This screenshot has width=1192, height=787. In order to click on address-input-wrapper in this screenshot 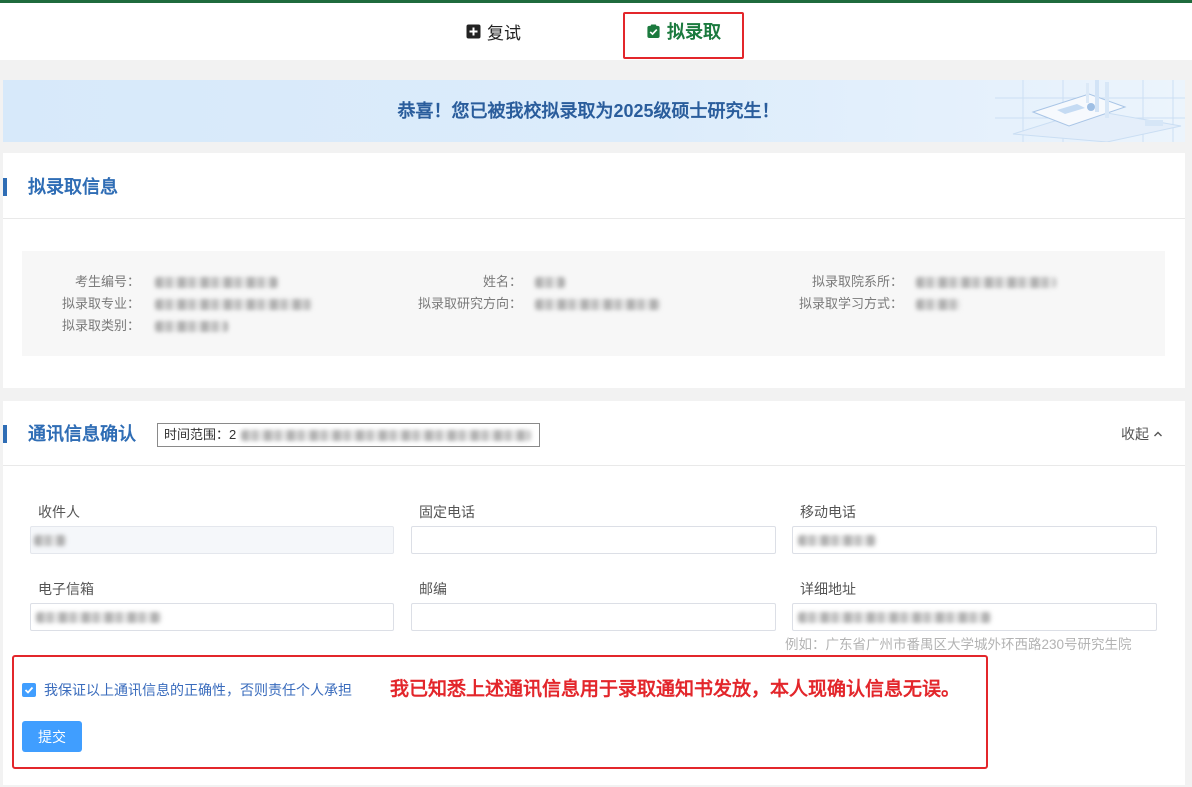, I will do `click(974, 617)`.